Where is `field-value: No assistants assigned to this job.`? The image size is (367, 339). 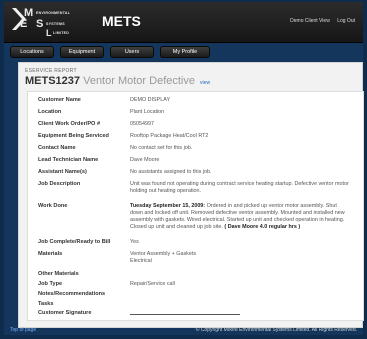
field-value: No assistants assigned to this job. is located at coordinates (171, 172).